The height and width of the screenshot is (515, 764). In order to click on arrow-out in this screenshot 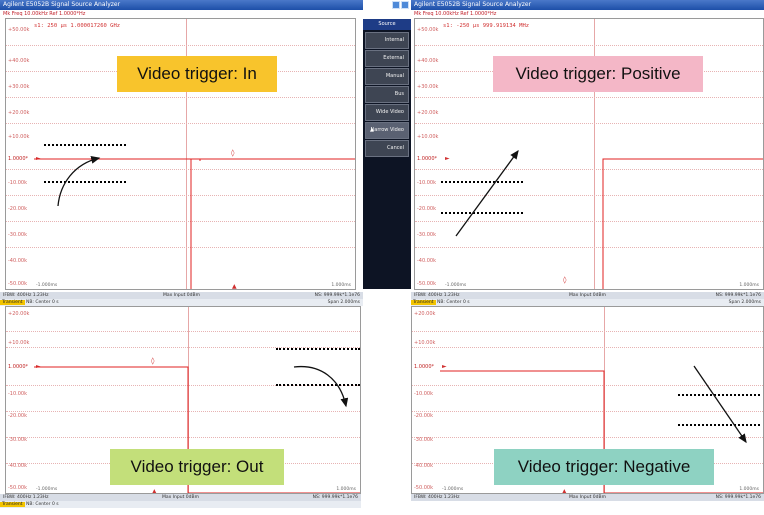, I will do `click(321, 386)`.